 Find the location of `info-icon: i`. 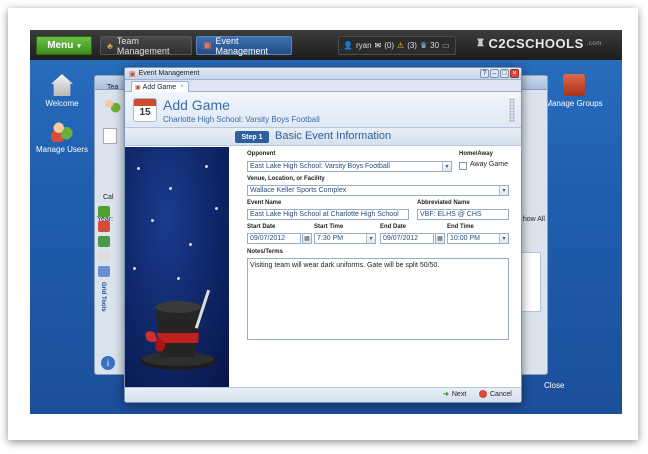

info-icon: i is located at coordinates (108, 363).